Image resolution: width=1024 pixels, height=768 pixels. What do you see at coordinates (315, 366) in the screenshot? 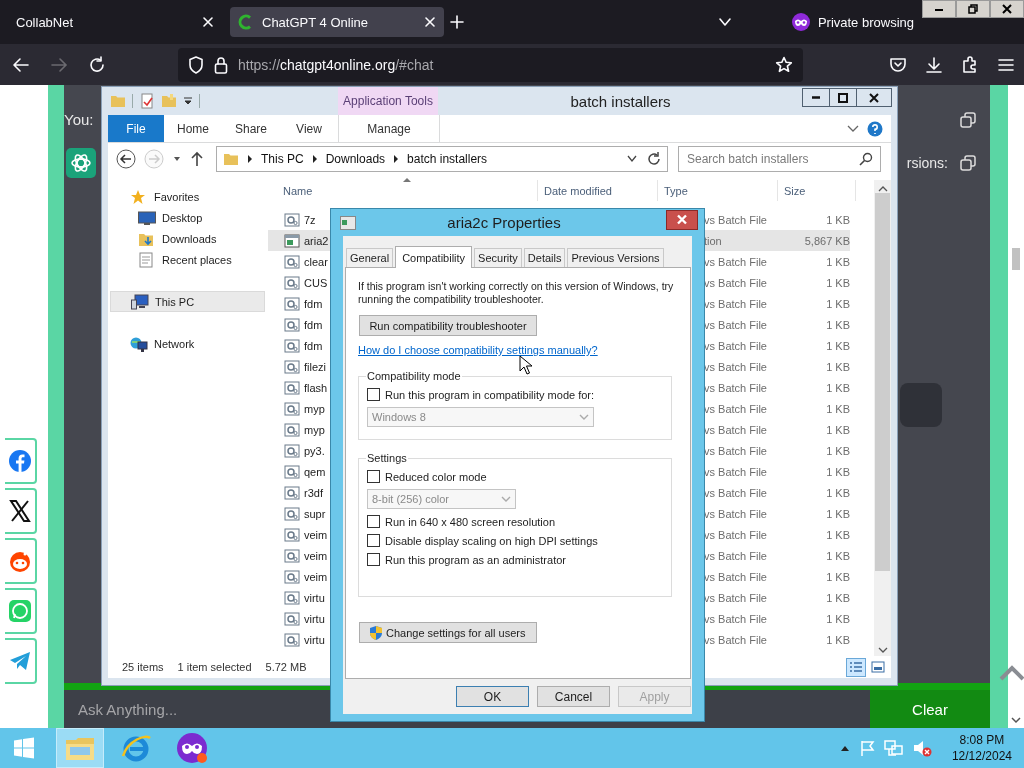
I see `file-name: filezi` at bounding box center [315, 366].